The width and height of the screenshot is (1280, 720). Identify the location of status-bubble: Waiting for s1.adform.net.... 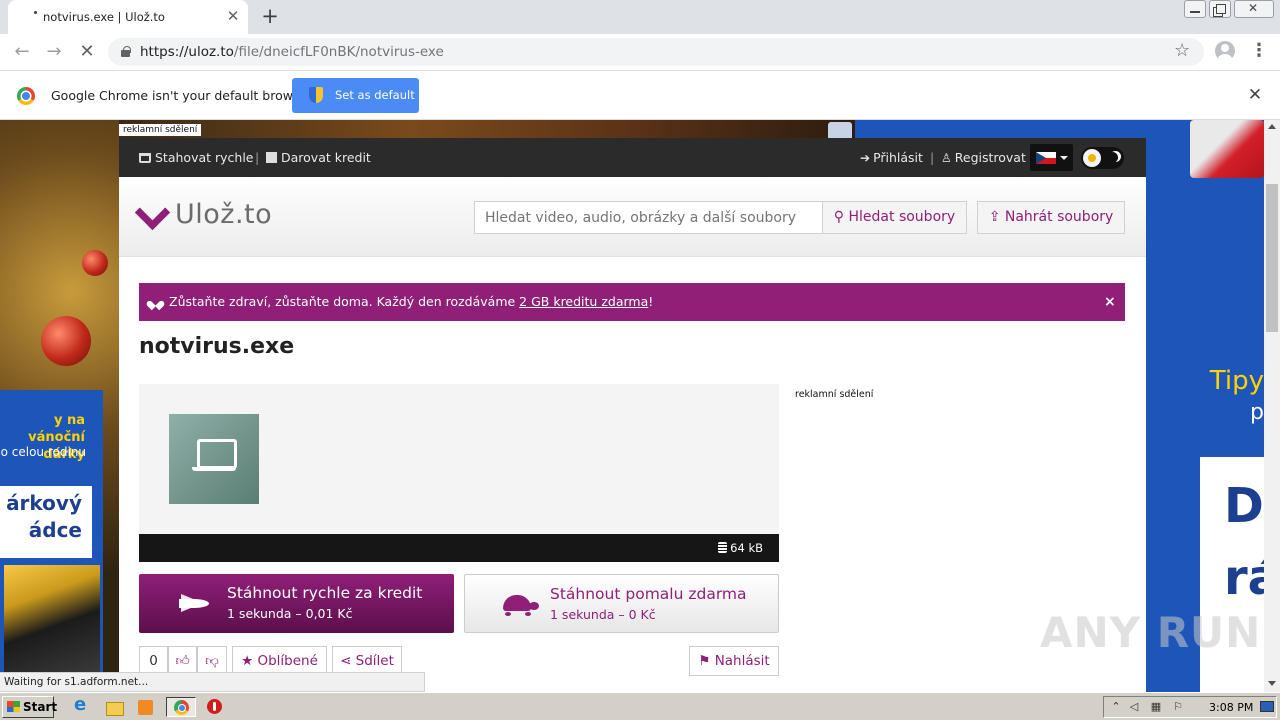
(212, 682).